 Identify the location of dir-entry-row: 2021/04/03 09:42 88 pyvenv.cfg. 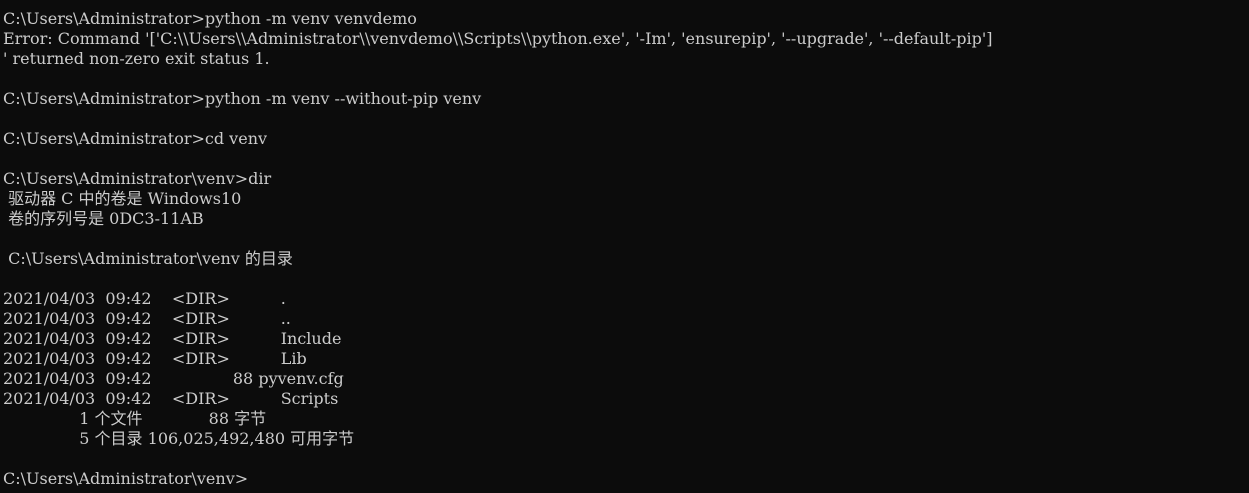
(173, 378).